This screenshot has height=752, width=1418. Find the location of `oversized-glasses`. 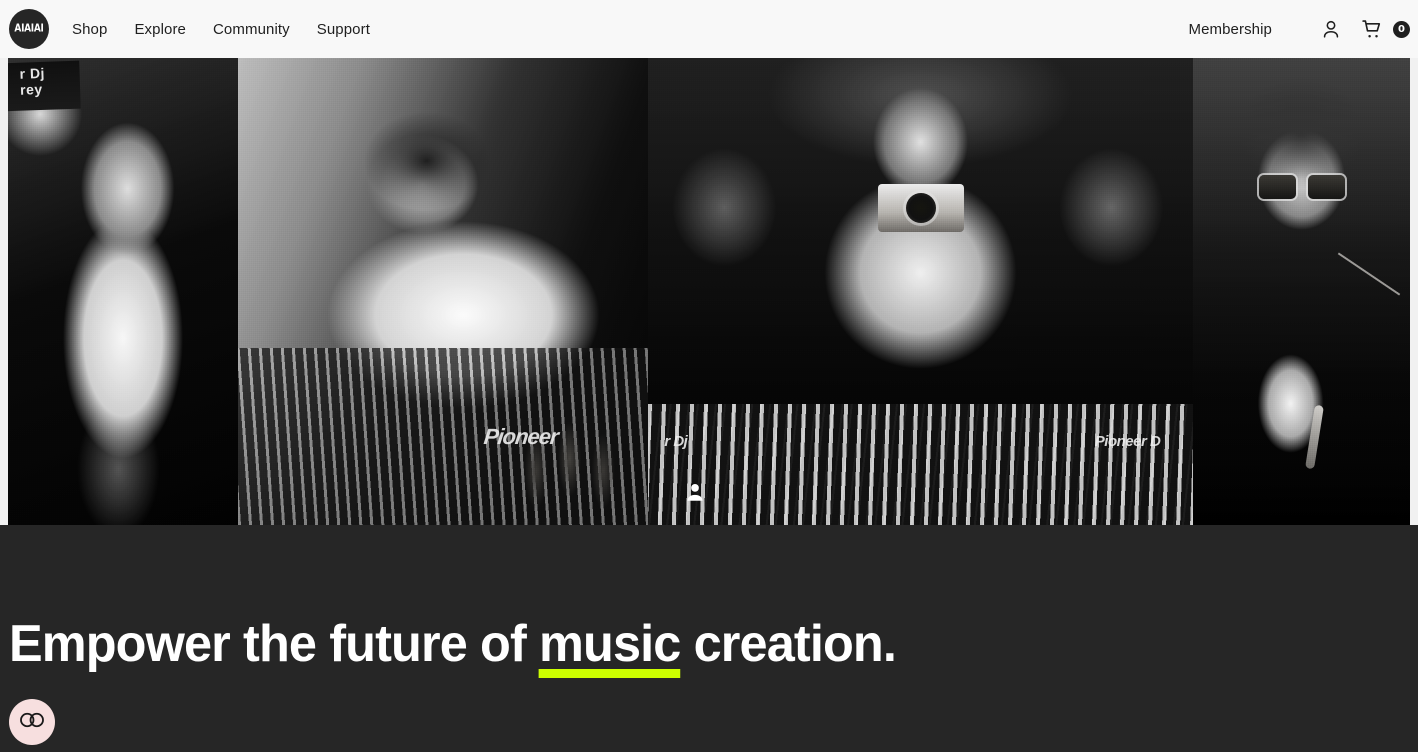

oversized-glasses is located at coordinates (1301, 186).